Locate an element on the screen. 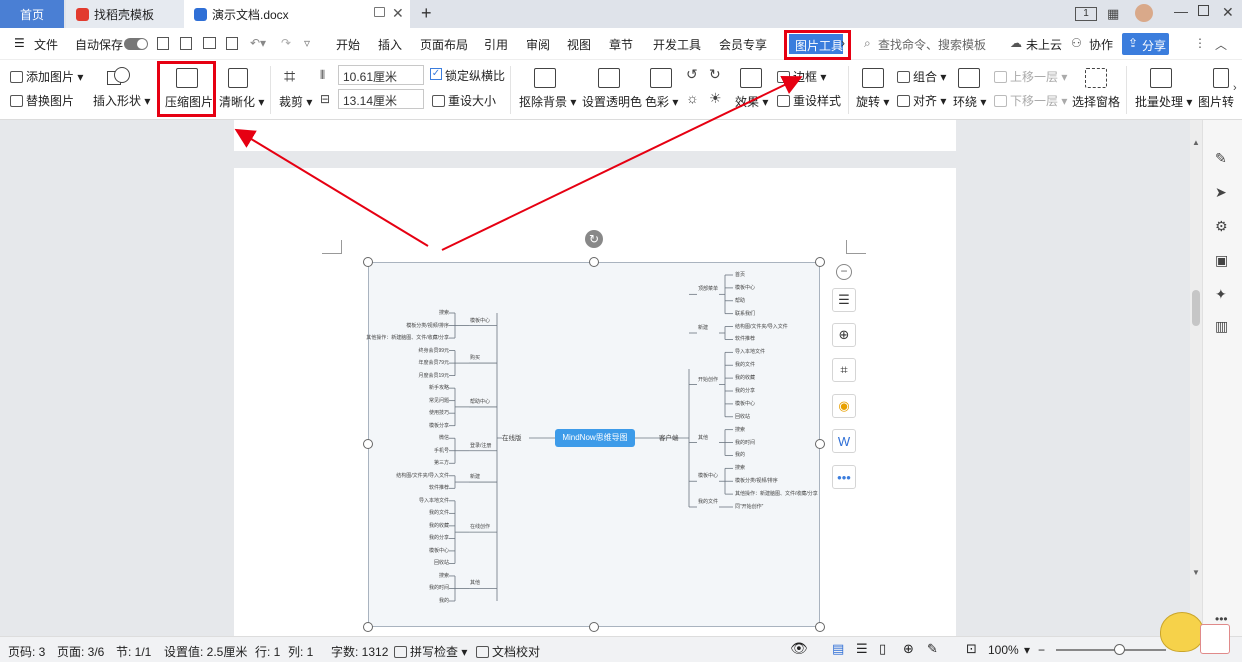  annotation-arrows is located at coordinates (518, 163).